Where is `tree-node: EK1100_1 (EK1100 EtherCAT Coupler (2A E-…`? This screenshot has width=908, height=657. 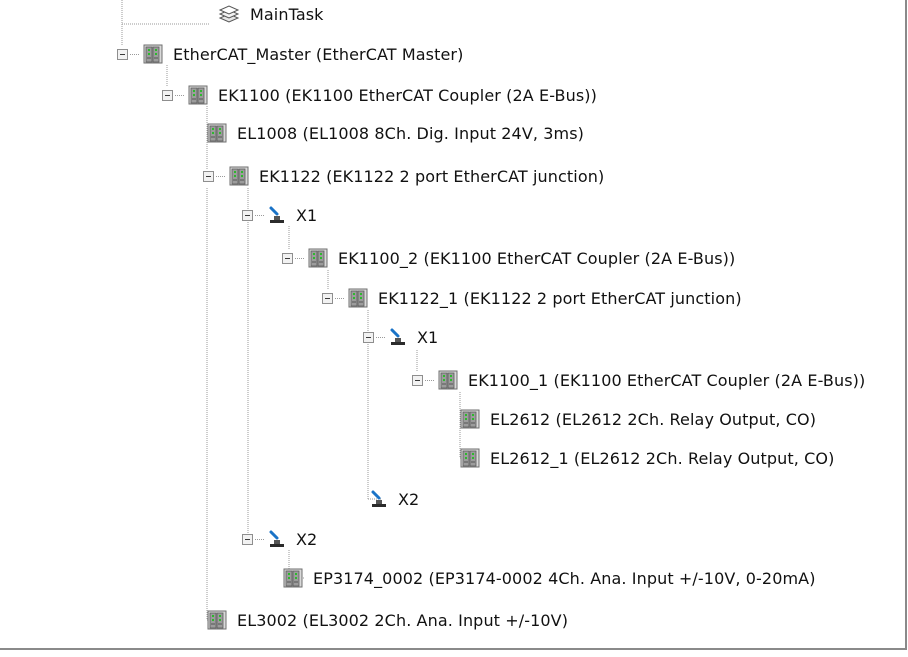 tree-node: EK1100_1 (EK1100 EtherCAT Coupler (2A E-… is located at coordinates (638, 380).